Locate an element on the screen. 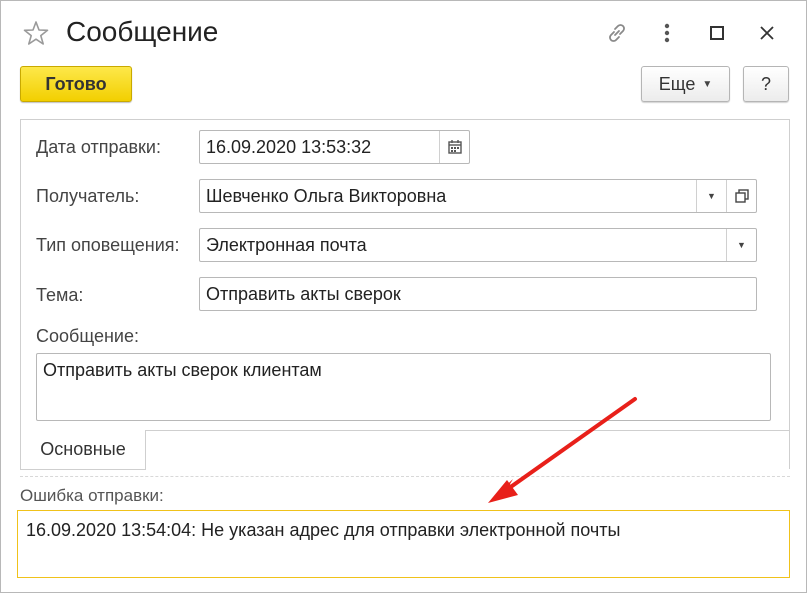 This screenshot has height=593, width=807. recipient-label: Получатель: is located at coordinates (88, 196).